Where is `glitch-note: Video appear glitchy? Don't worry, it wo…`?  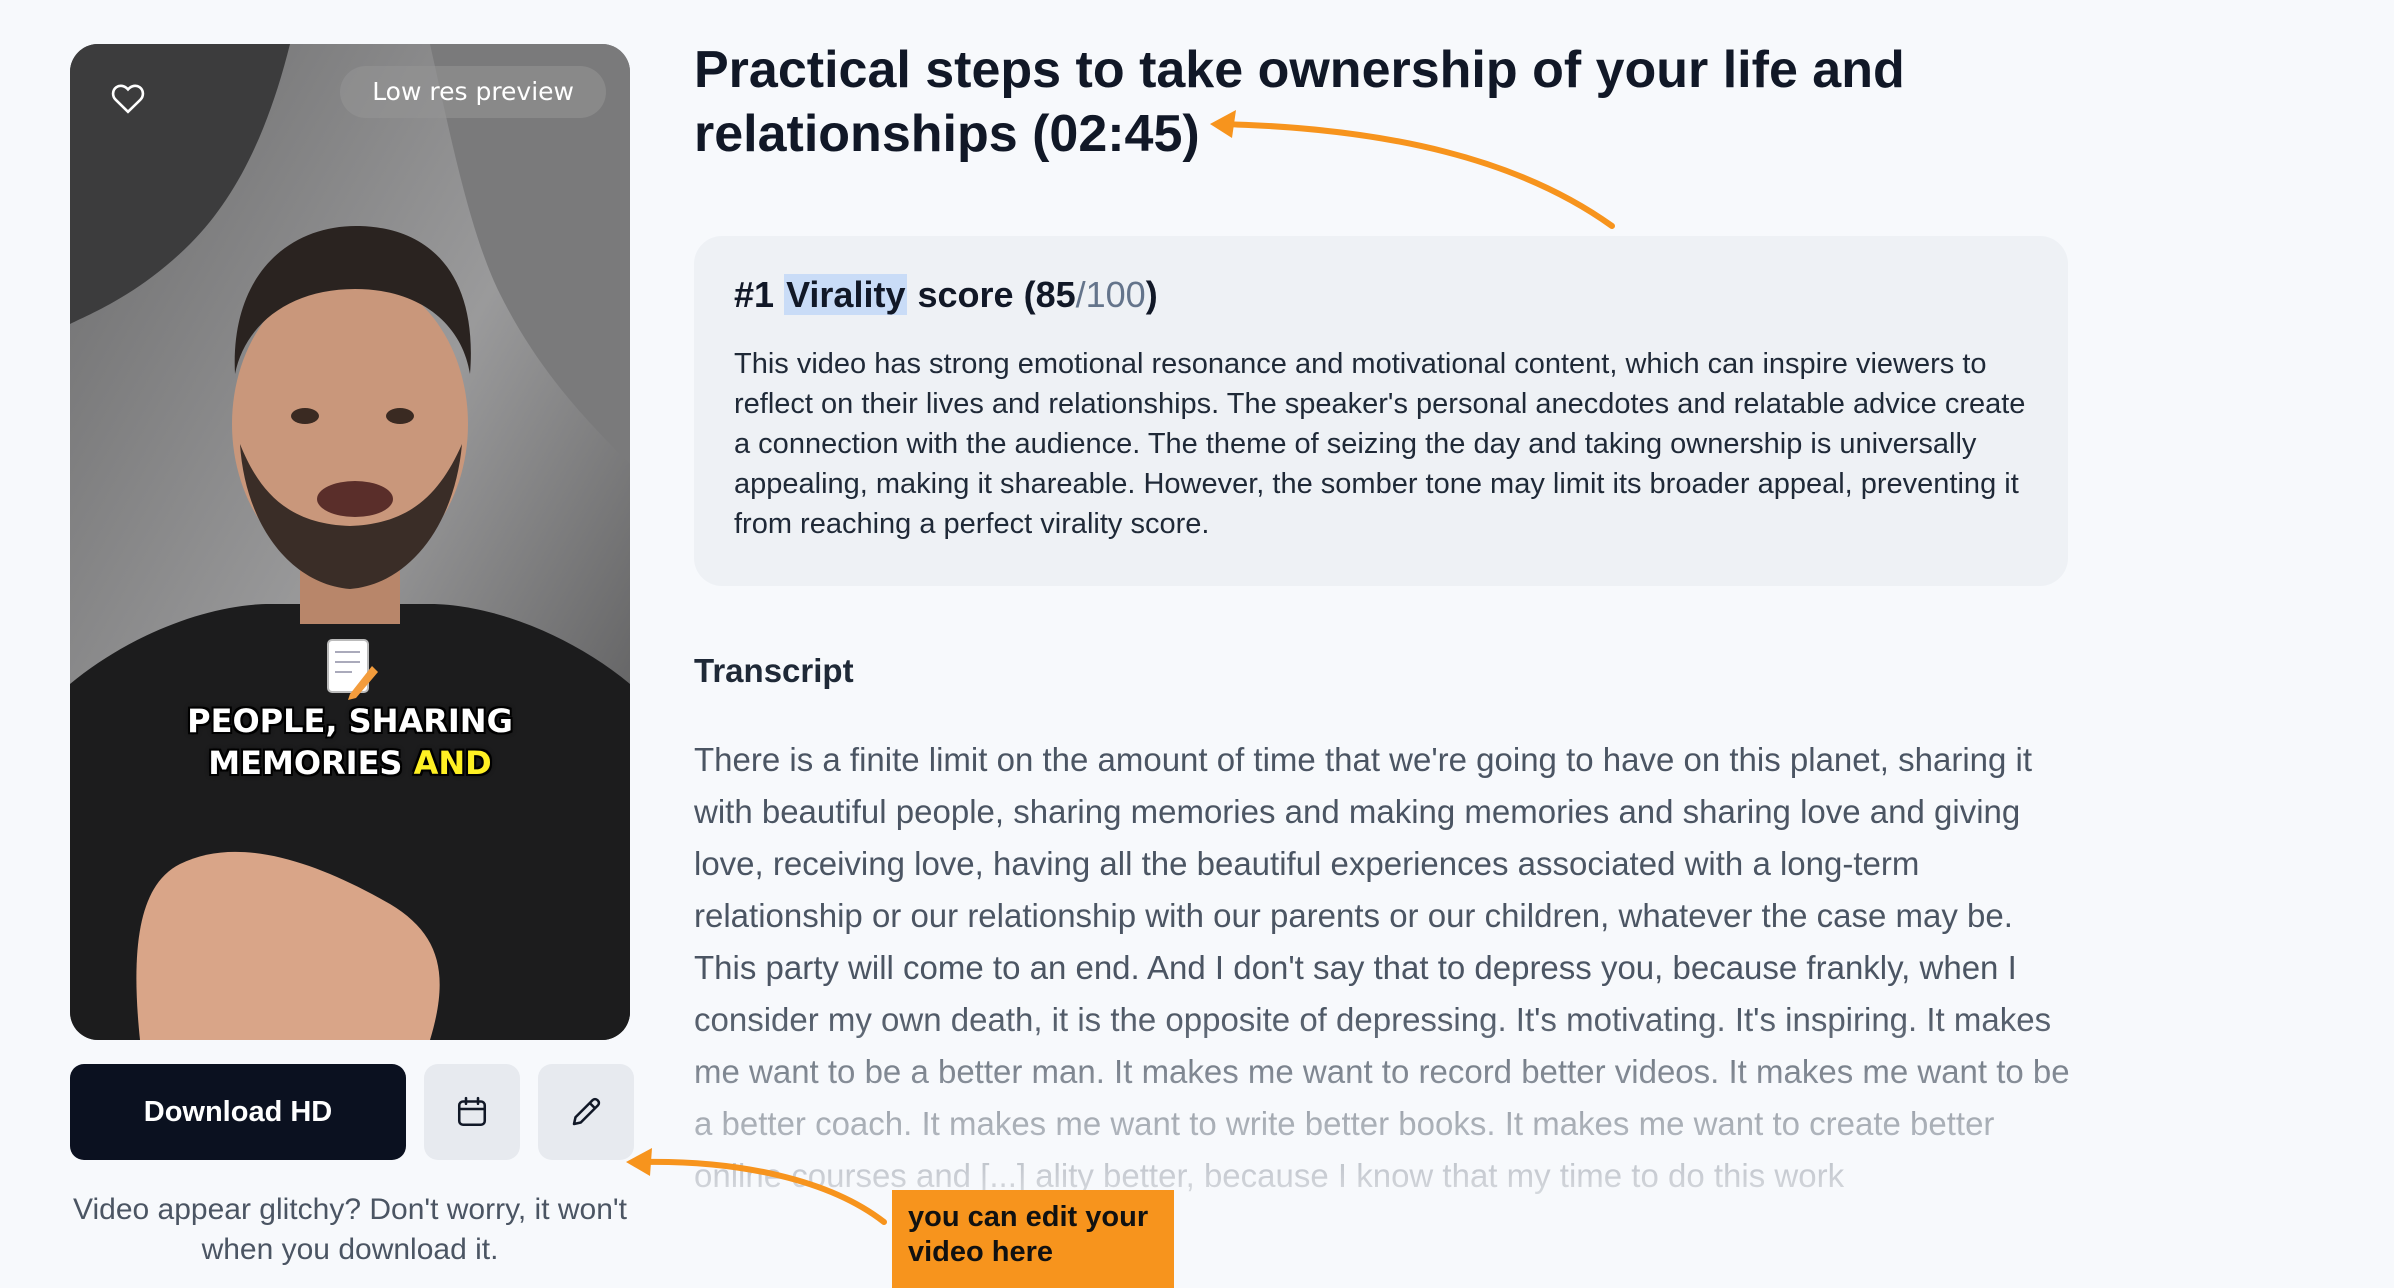 glitch-note: Video appear glitchy? Don't worry, it wo… is located at coordinates (350, 1229).